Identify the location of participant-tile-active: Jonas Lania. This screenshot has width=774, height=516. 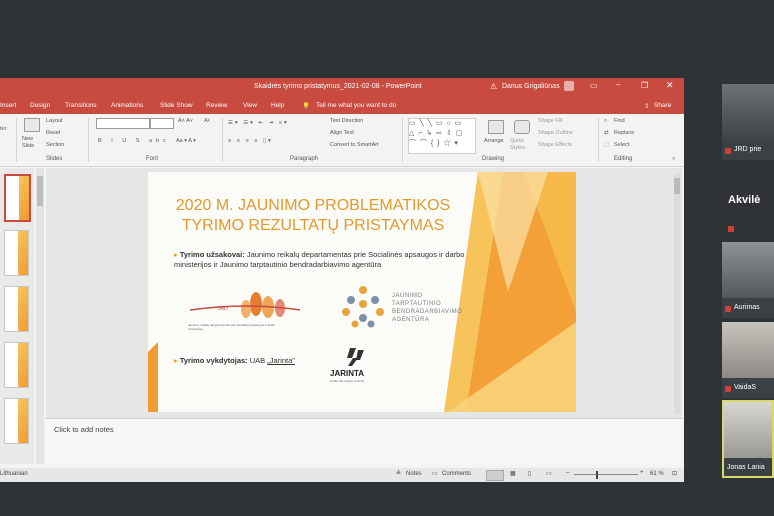
(748, 439).